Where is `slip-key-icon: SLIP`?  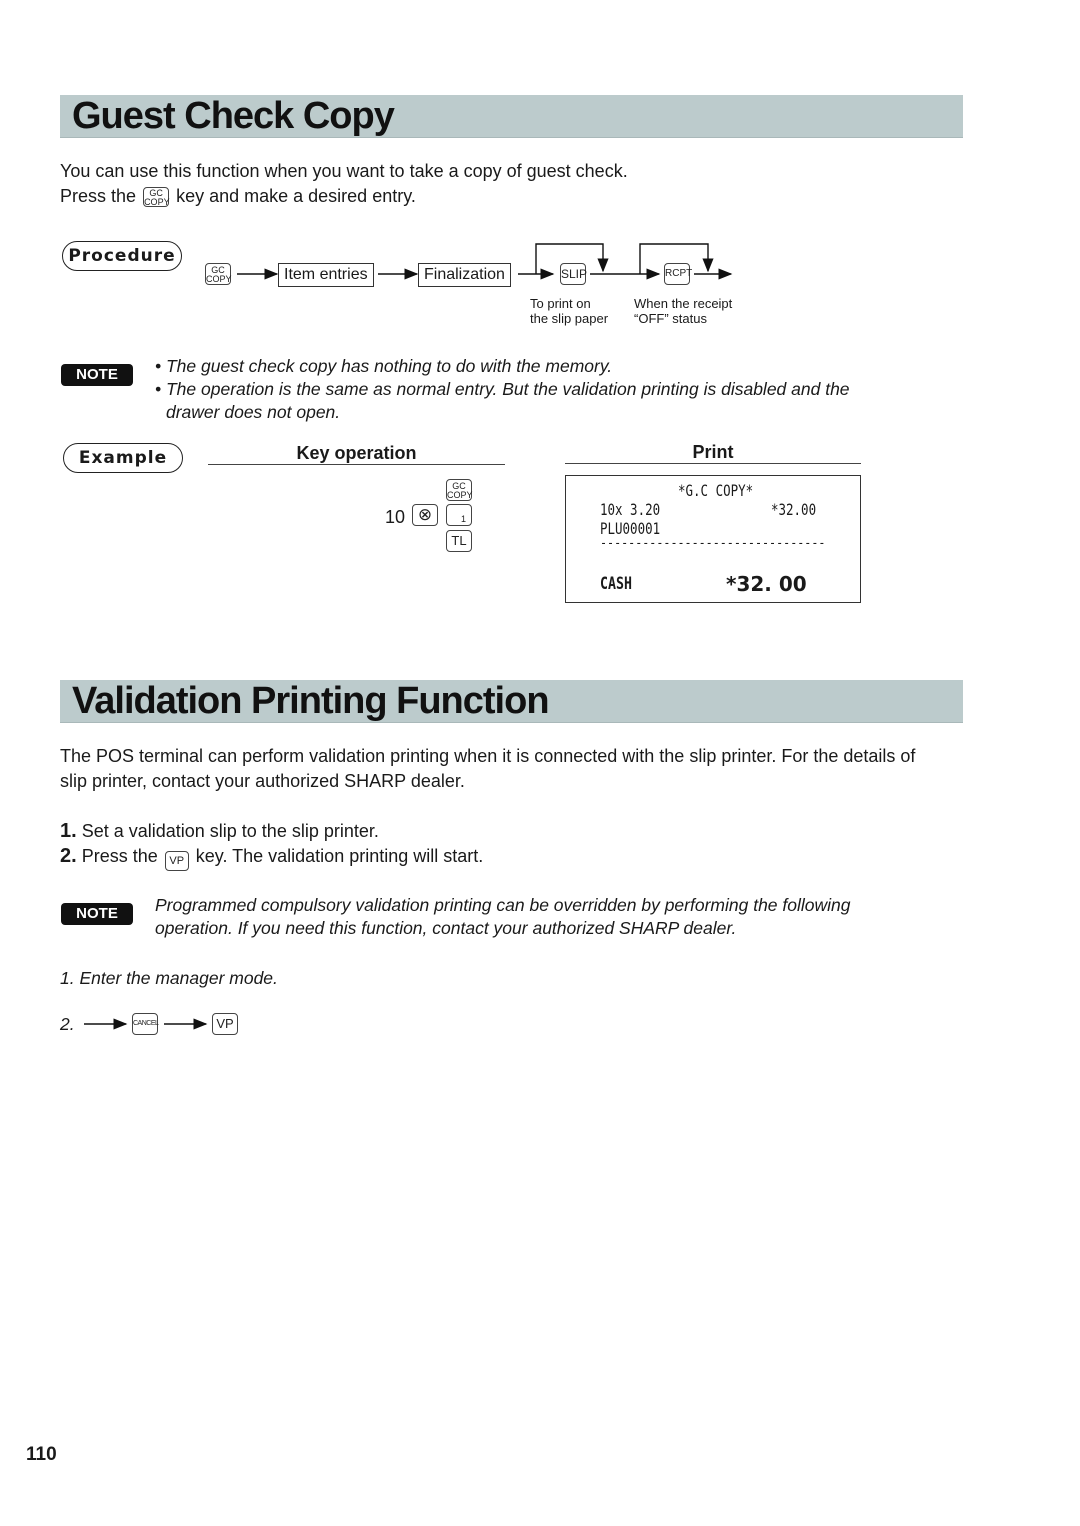
slip-key-icon: SLIP is located at coordinates (573, 274).